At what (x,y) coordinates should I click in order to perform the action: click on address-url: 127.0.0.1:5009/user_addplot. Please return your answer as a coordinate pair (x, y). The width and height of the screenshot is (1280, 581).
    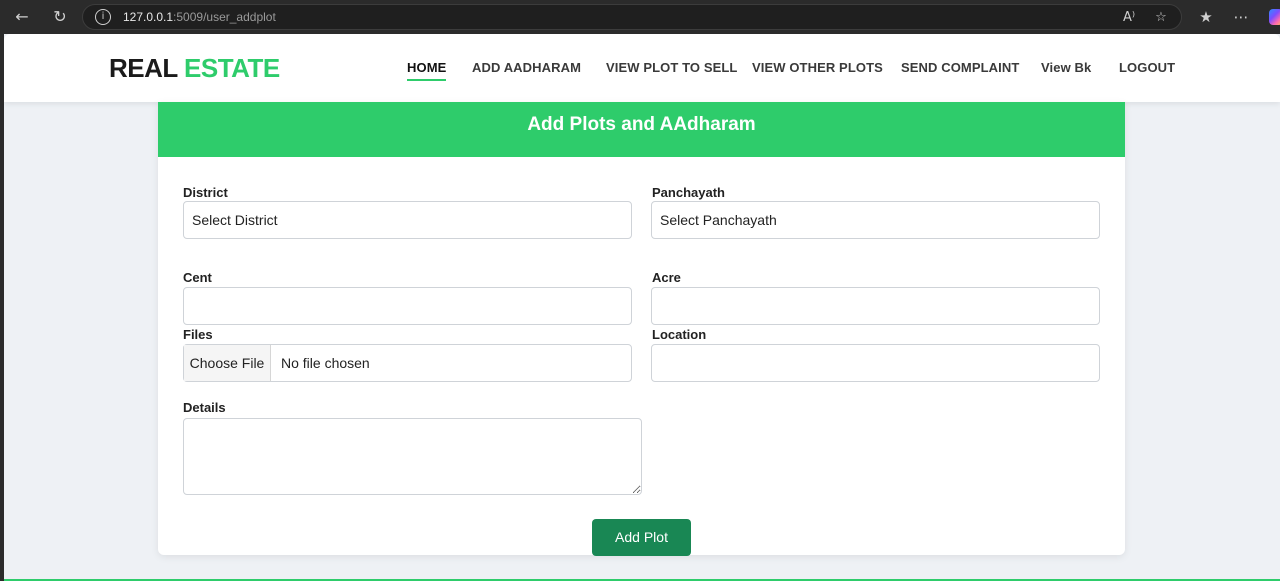
    Looking at the image, I should click on (199, 17).